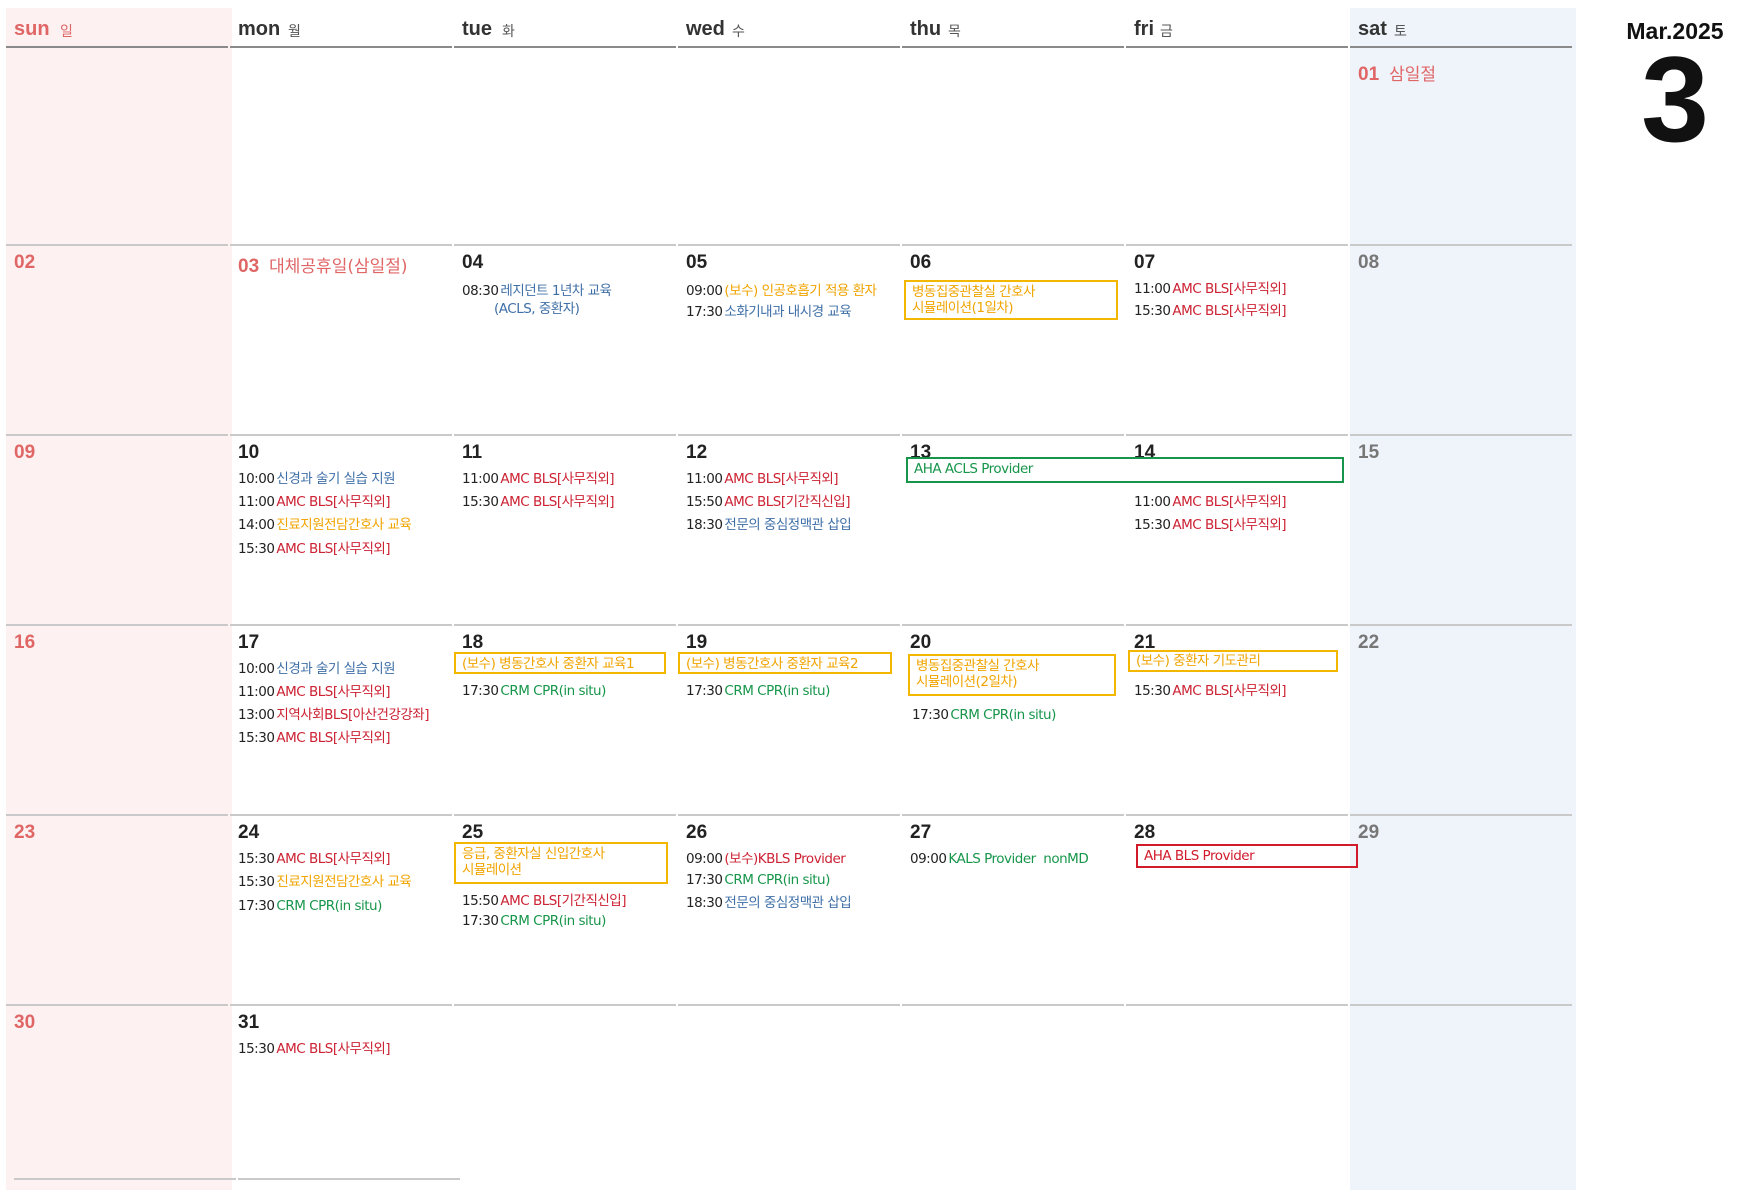 The height and width of the screenshot is (1198, 1752). Describe the element at coordinates (508, 32) in the screenshot. I see `weekday-ko: 화` at that location.